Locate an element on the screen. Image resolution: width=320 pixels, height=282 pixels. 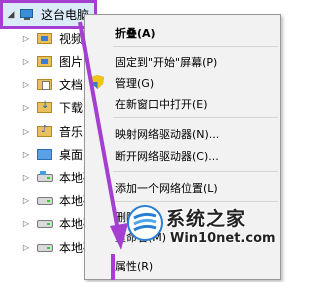
menu-item-add-network-location: 添加一个网络位置(L) is located at coordinates (182, 187).